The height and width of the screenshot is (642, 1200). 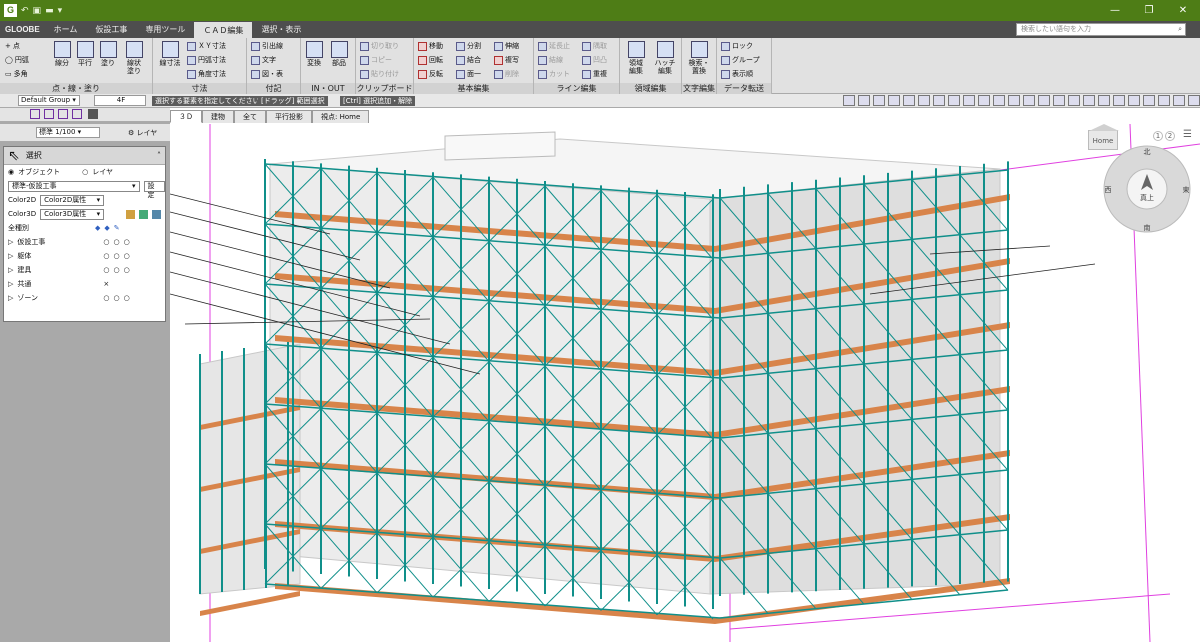 I want to click on line-cut-button: カット, so click(x=554, y=74).